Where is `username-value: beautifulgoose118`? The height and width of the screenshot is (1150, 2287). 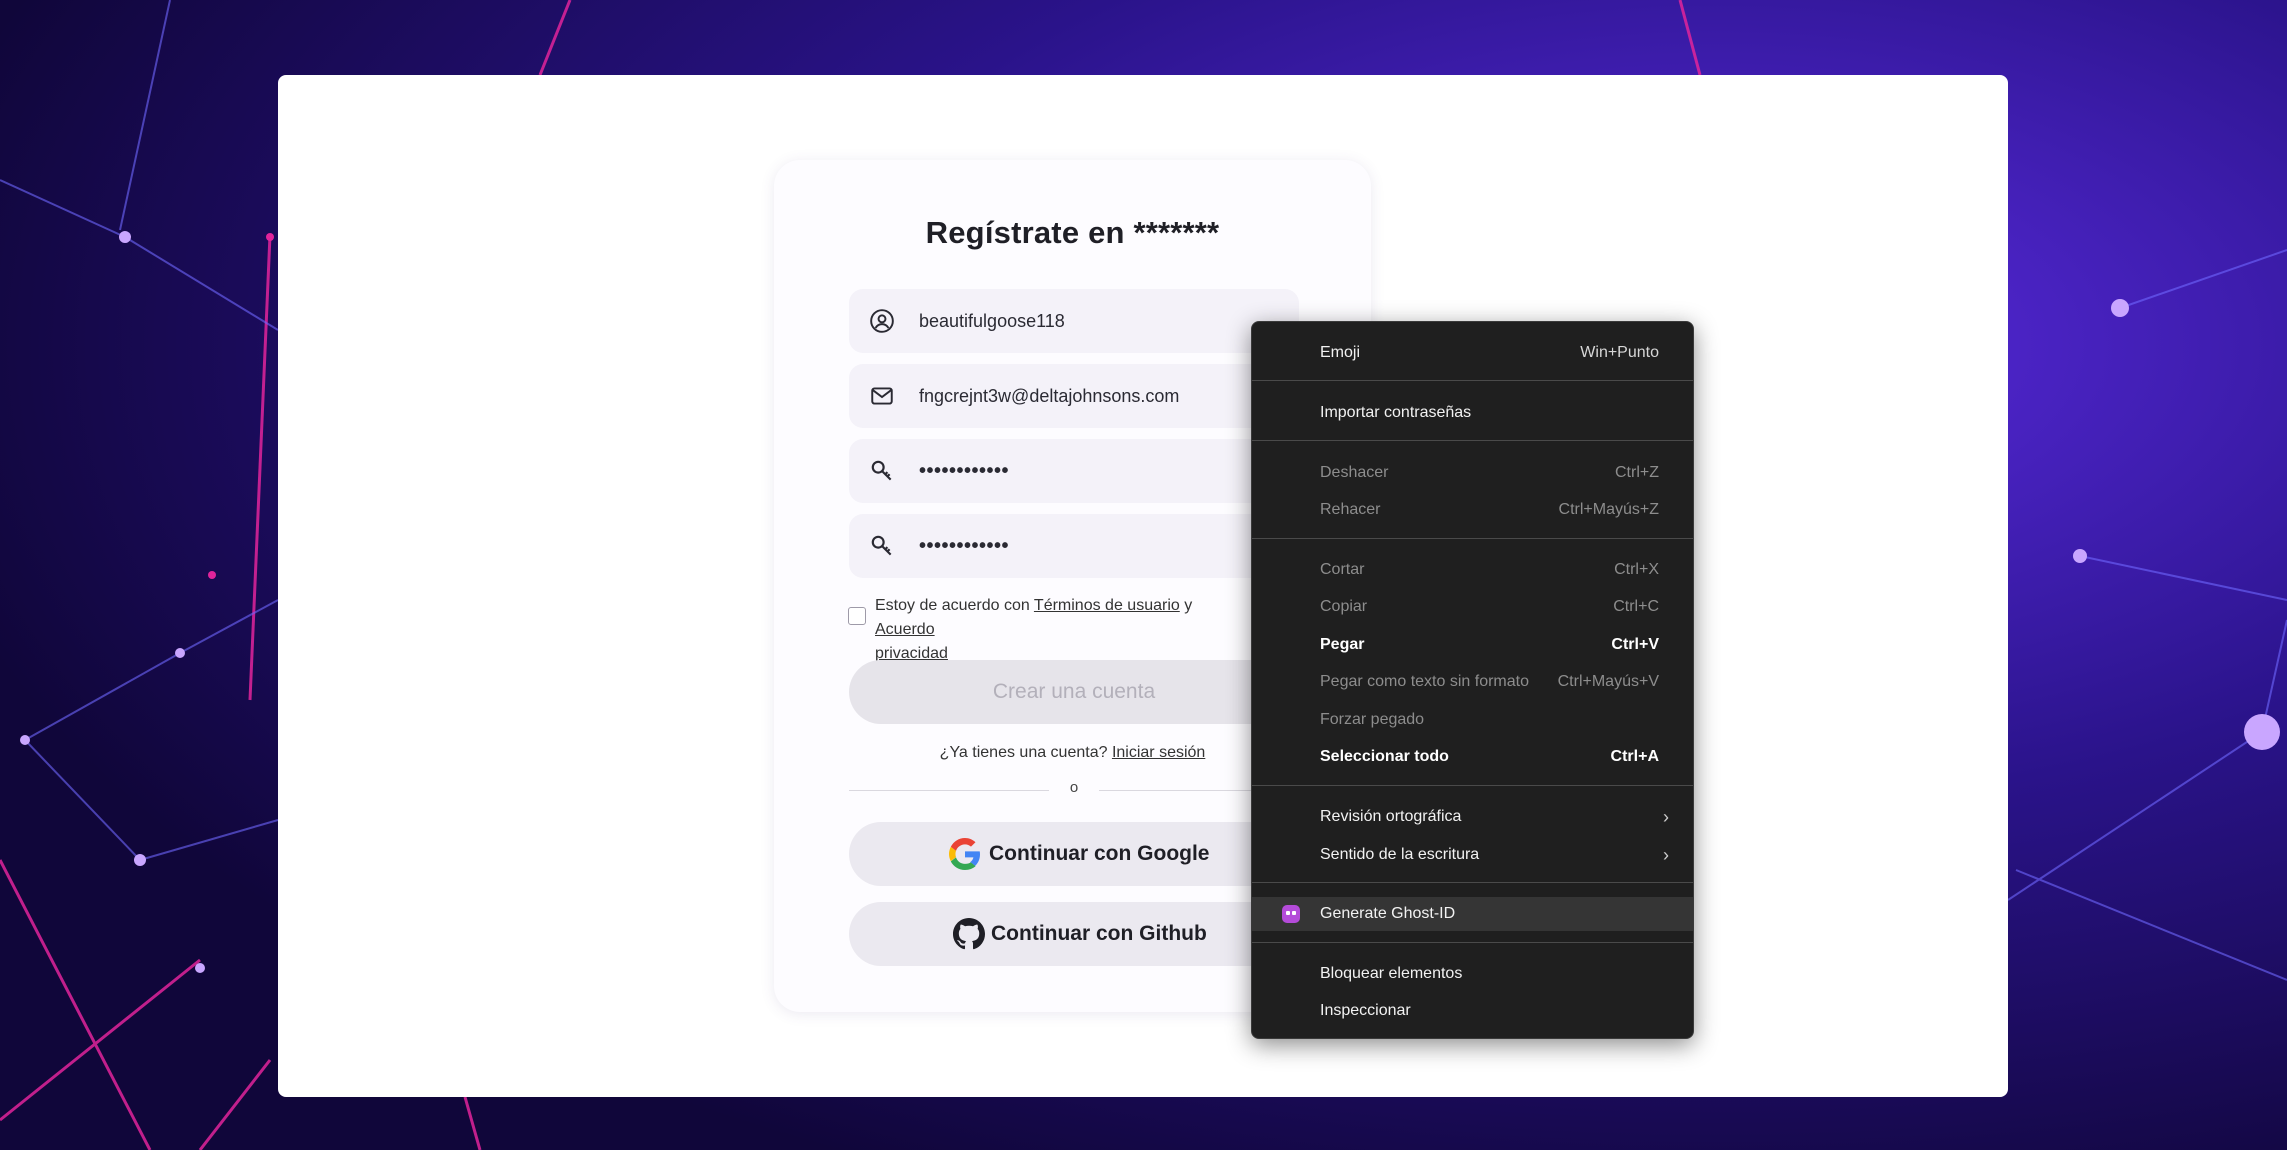
username-value: beautifulgoose118 is located at coordinates (992, 321).